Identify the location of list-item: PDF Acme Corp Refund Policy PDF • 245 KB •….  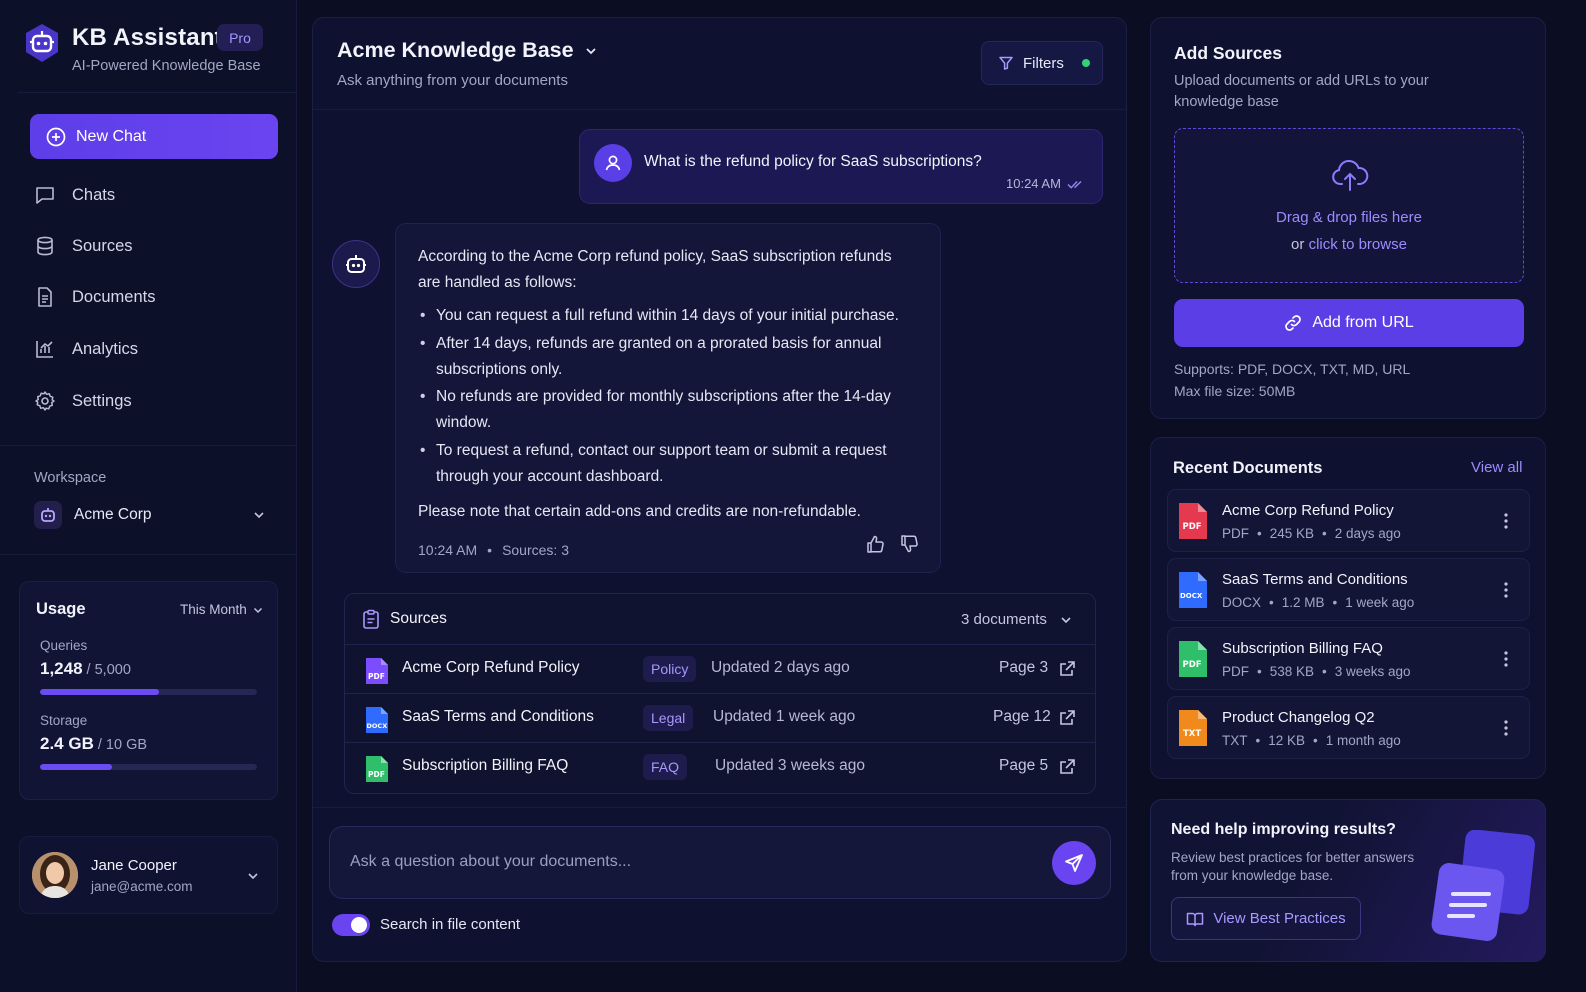
(1348, 520).